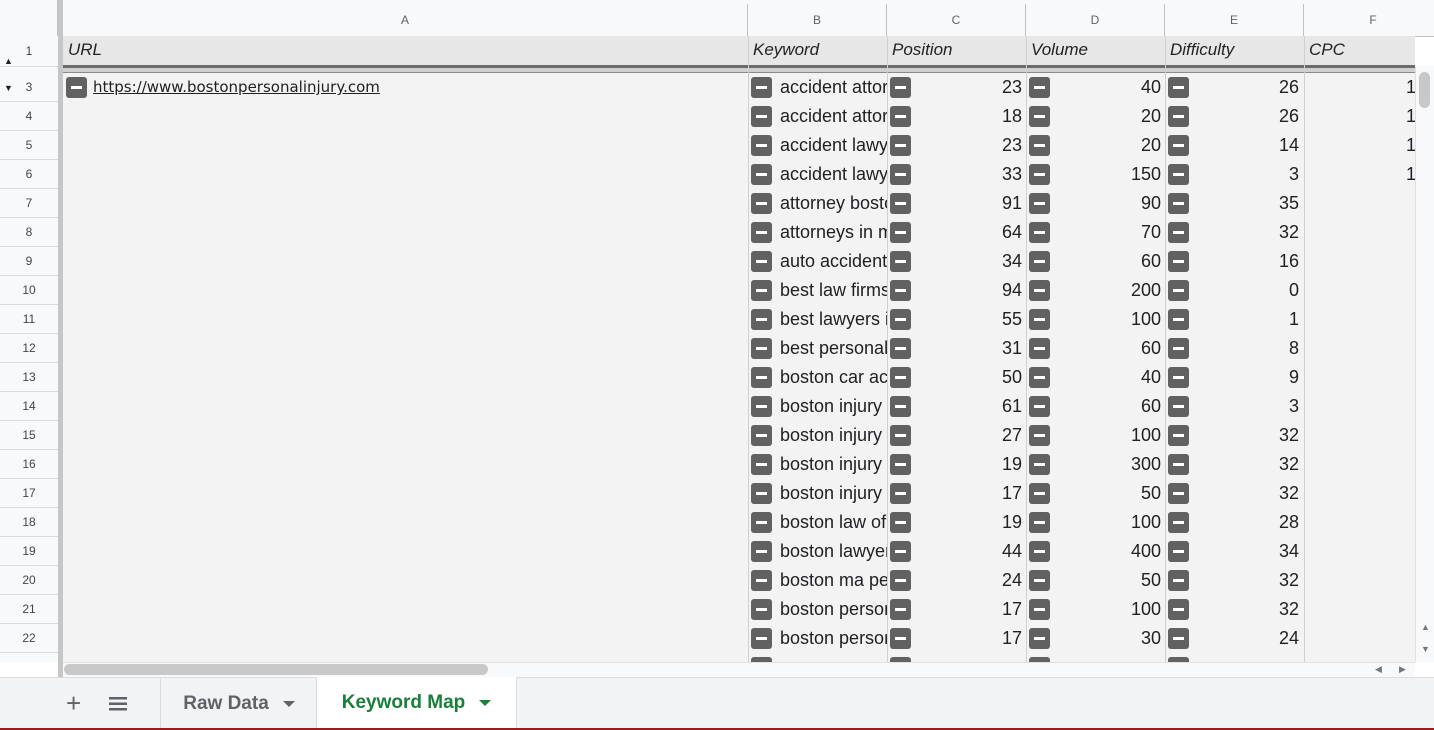 The image size is (1434, 730). Describe the element at coordinates (1106, 551) in the screenshot. I see `volume-cell: 400` at that location.